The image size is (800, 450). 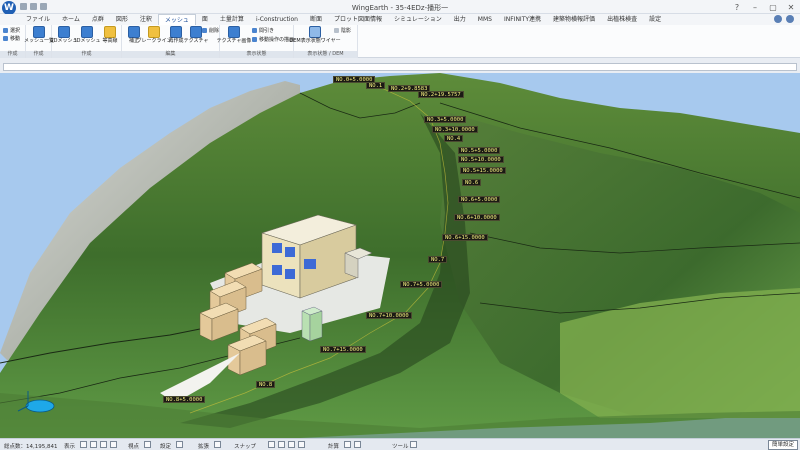 What do you see at coordinates (134, 32) in the screenshot?
I see `correct-icon` at bounding box center [134, 32].